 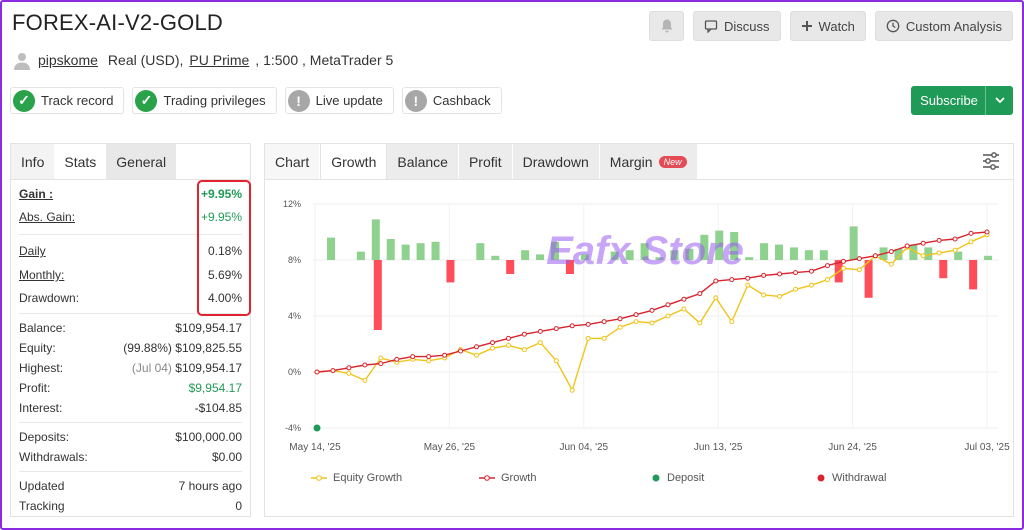 What do you see at coordinates (354, 161) in the screenshot?
I see `tab-growth: Growth` at bounding box center [354, 161].